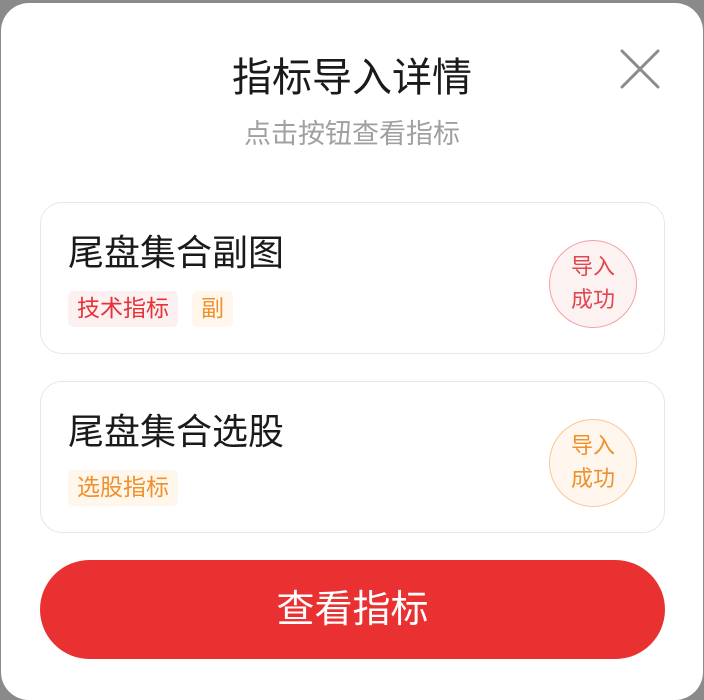  Describe the element at coordinates (176, 432) in the screenshot. I see `indicator-name: 尾盘集合选股` at that location.